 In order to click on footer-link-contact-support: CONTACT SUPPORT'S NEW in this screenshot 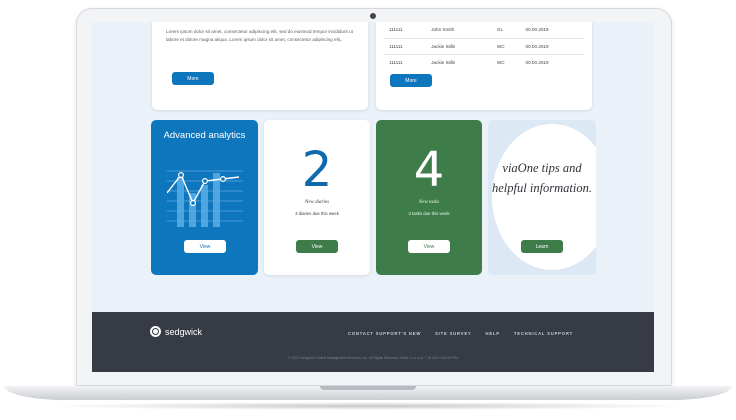, I will do `click(384, 333)`.